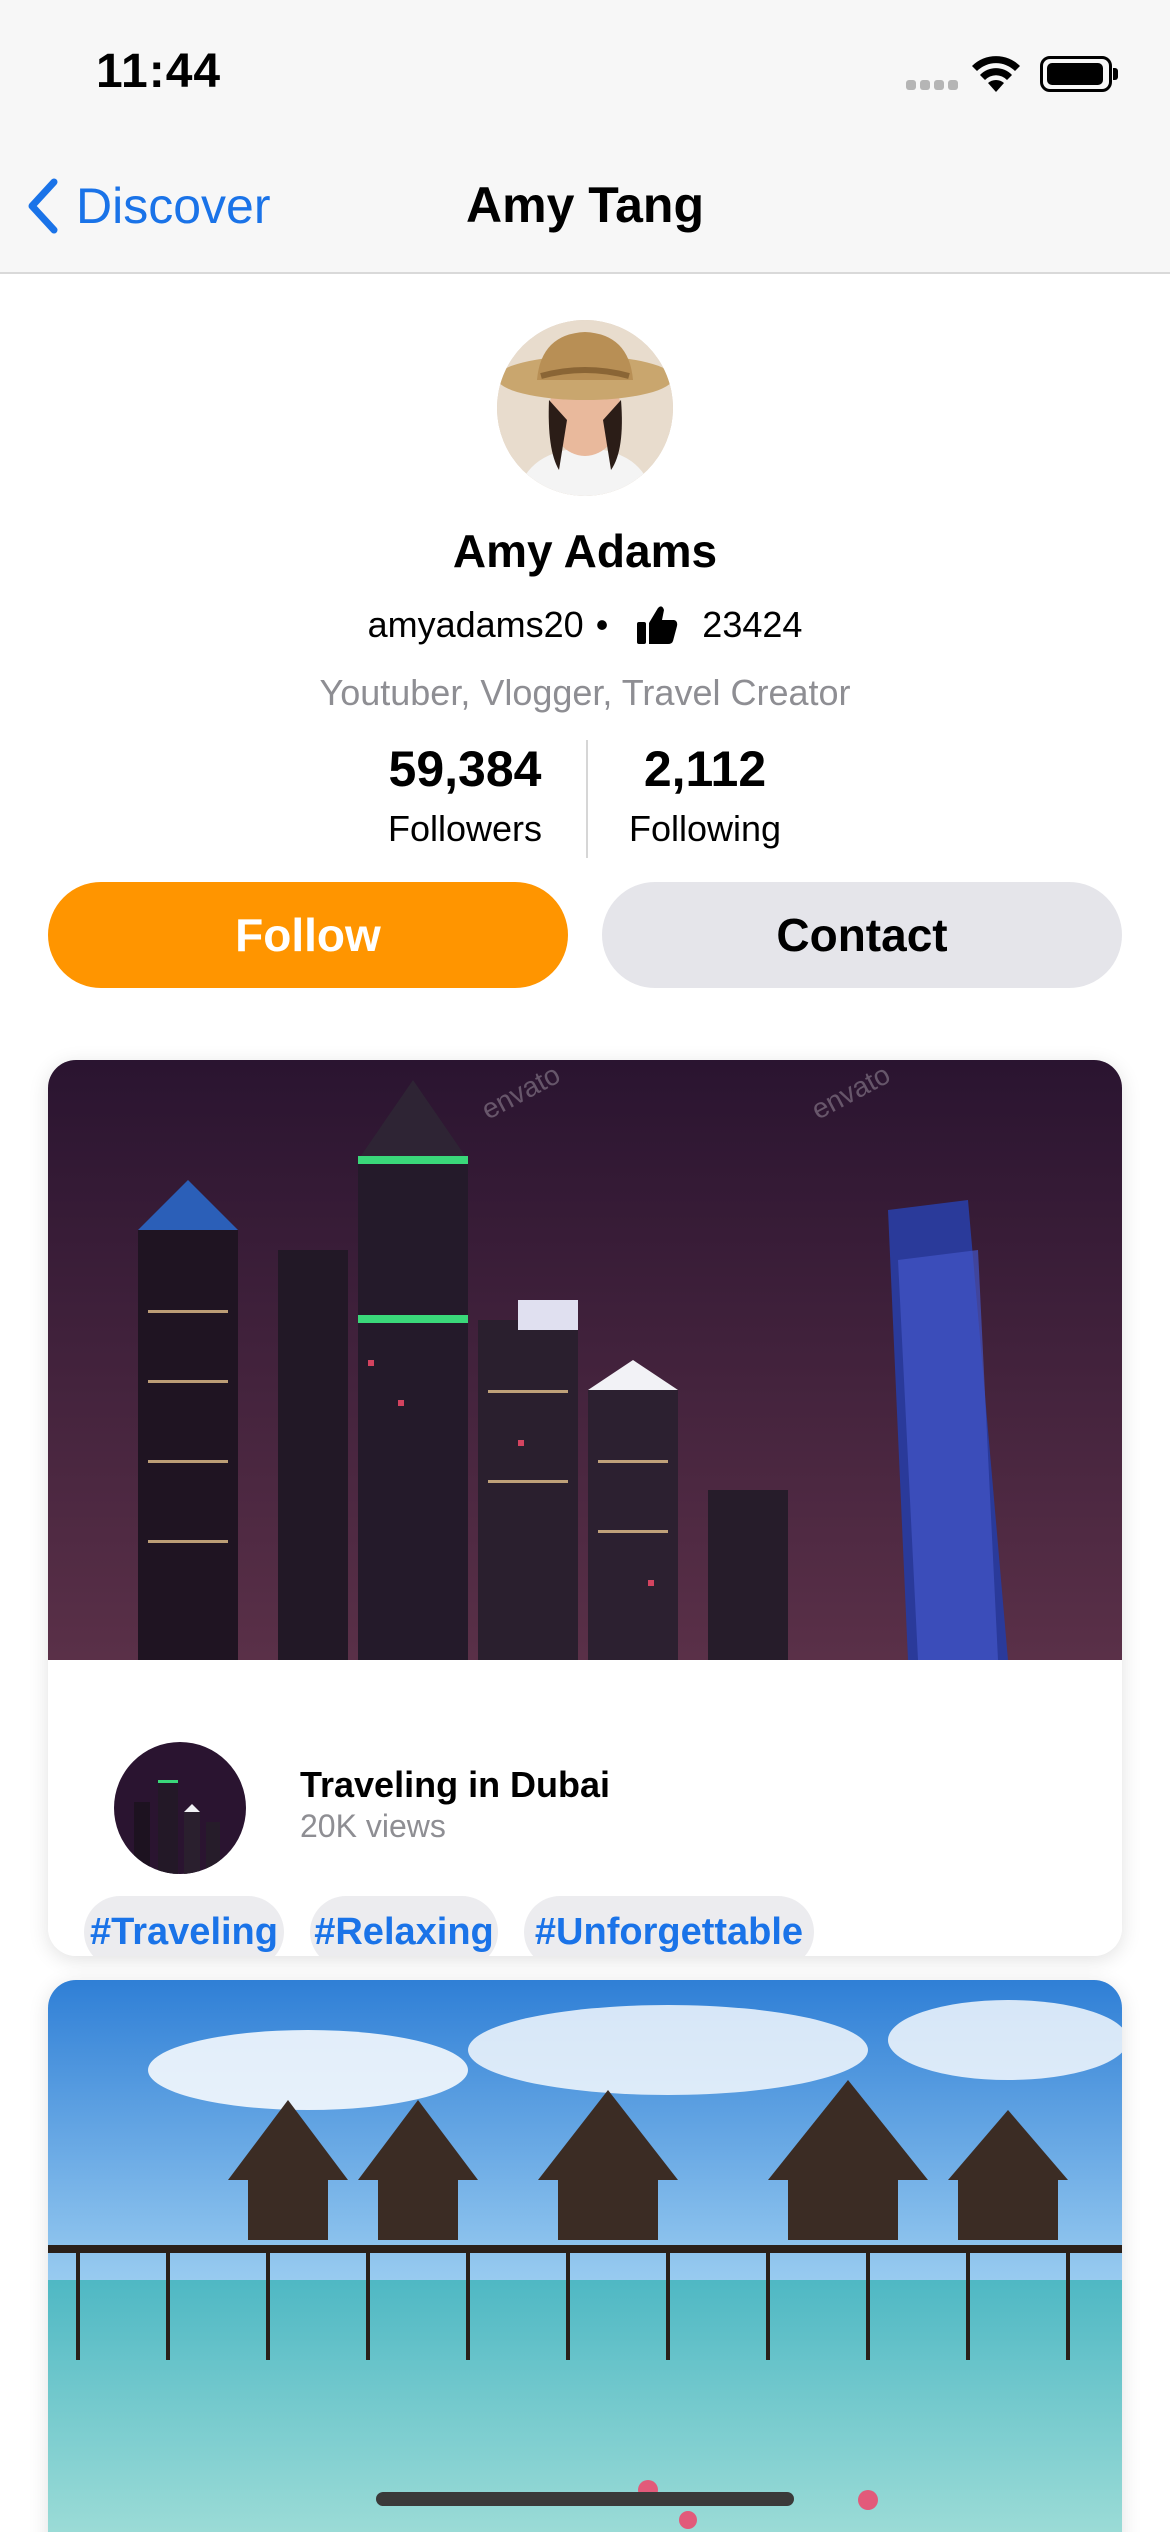 This screenshot has height=2532, width=1170. Describe the element at coordinates (475, 624) in the screenshot. I see `username: amyadams20` at that location.